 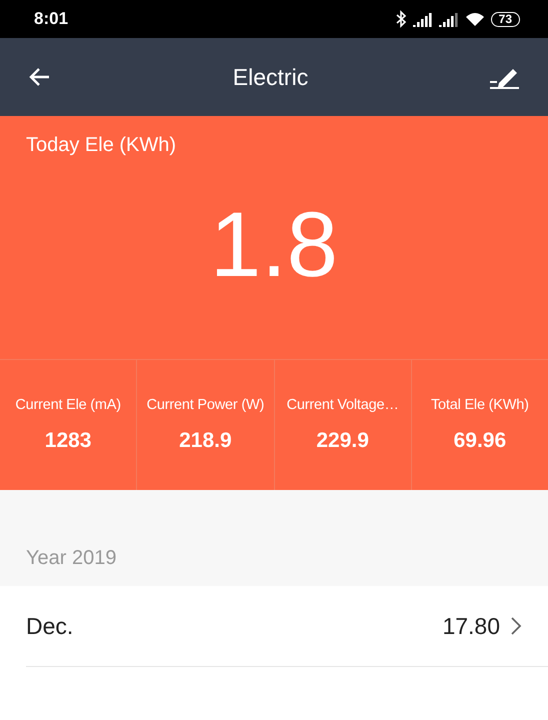 What do you see at coordinates (51, 19) in the screenshot?
I see `status-time: 8:01` at bounding box center [51, 19].